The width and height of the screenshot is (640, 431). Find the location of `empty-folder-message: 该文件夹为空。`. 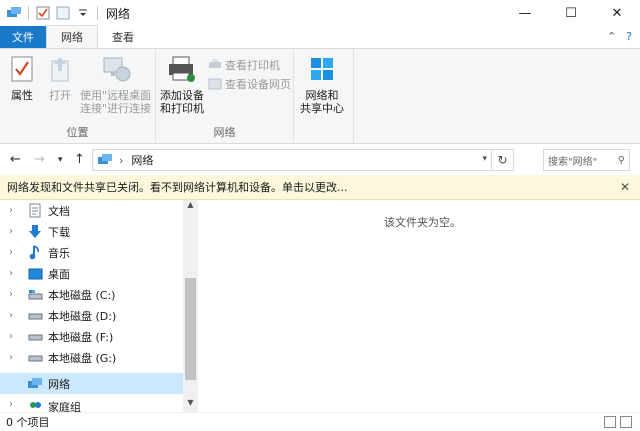

empty-folder-message: 该文件夹为空。 is located at coordinates (422, 222).